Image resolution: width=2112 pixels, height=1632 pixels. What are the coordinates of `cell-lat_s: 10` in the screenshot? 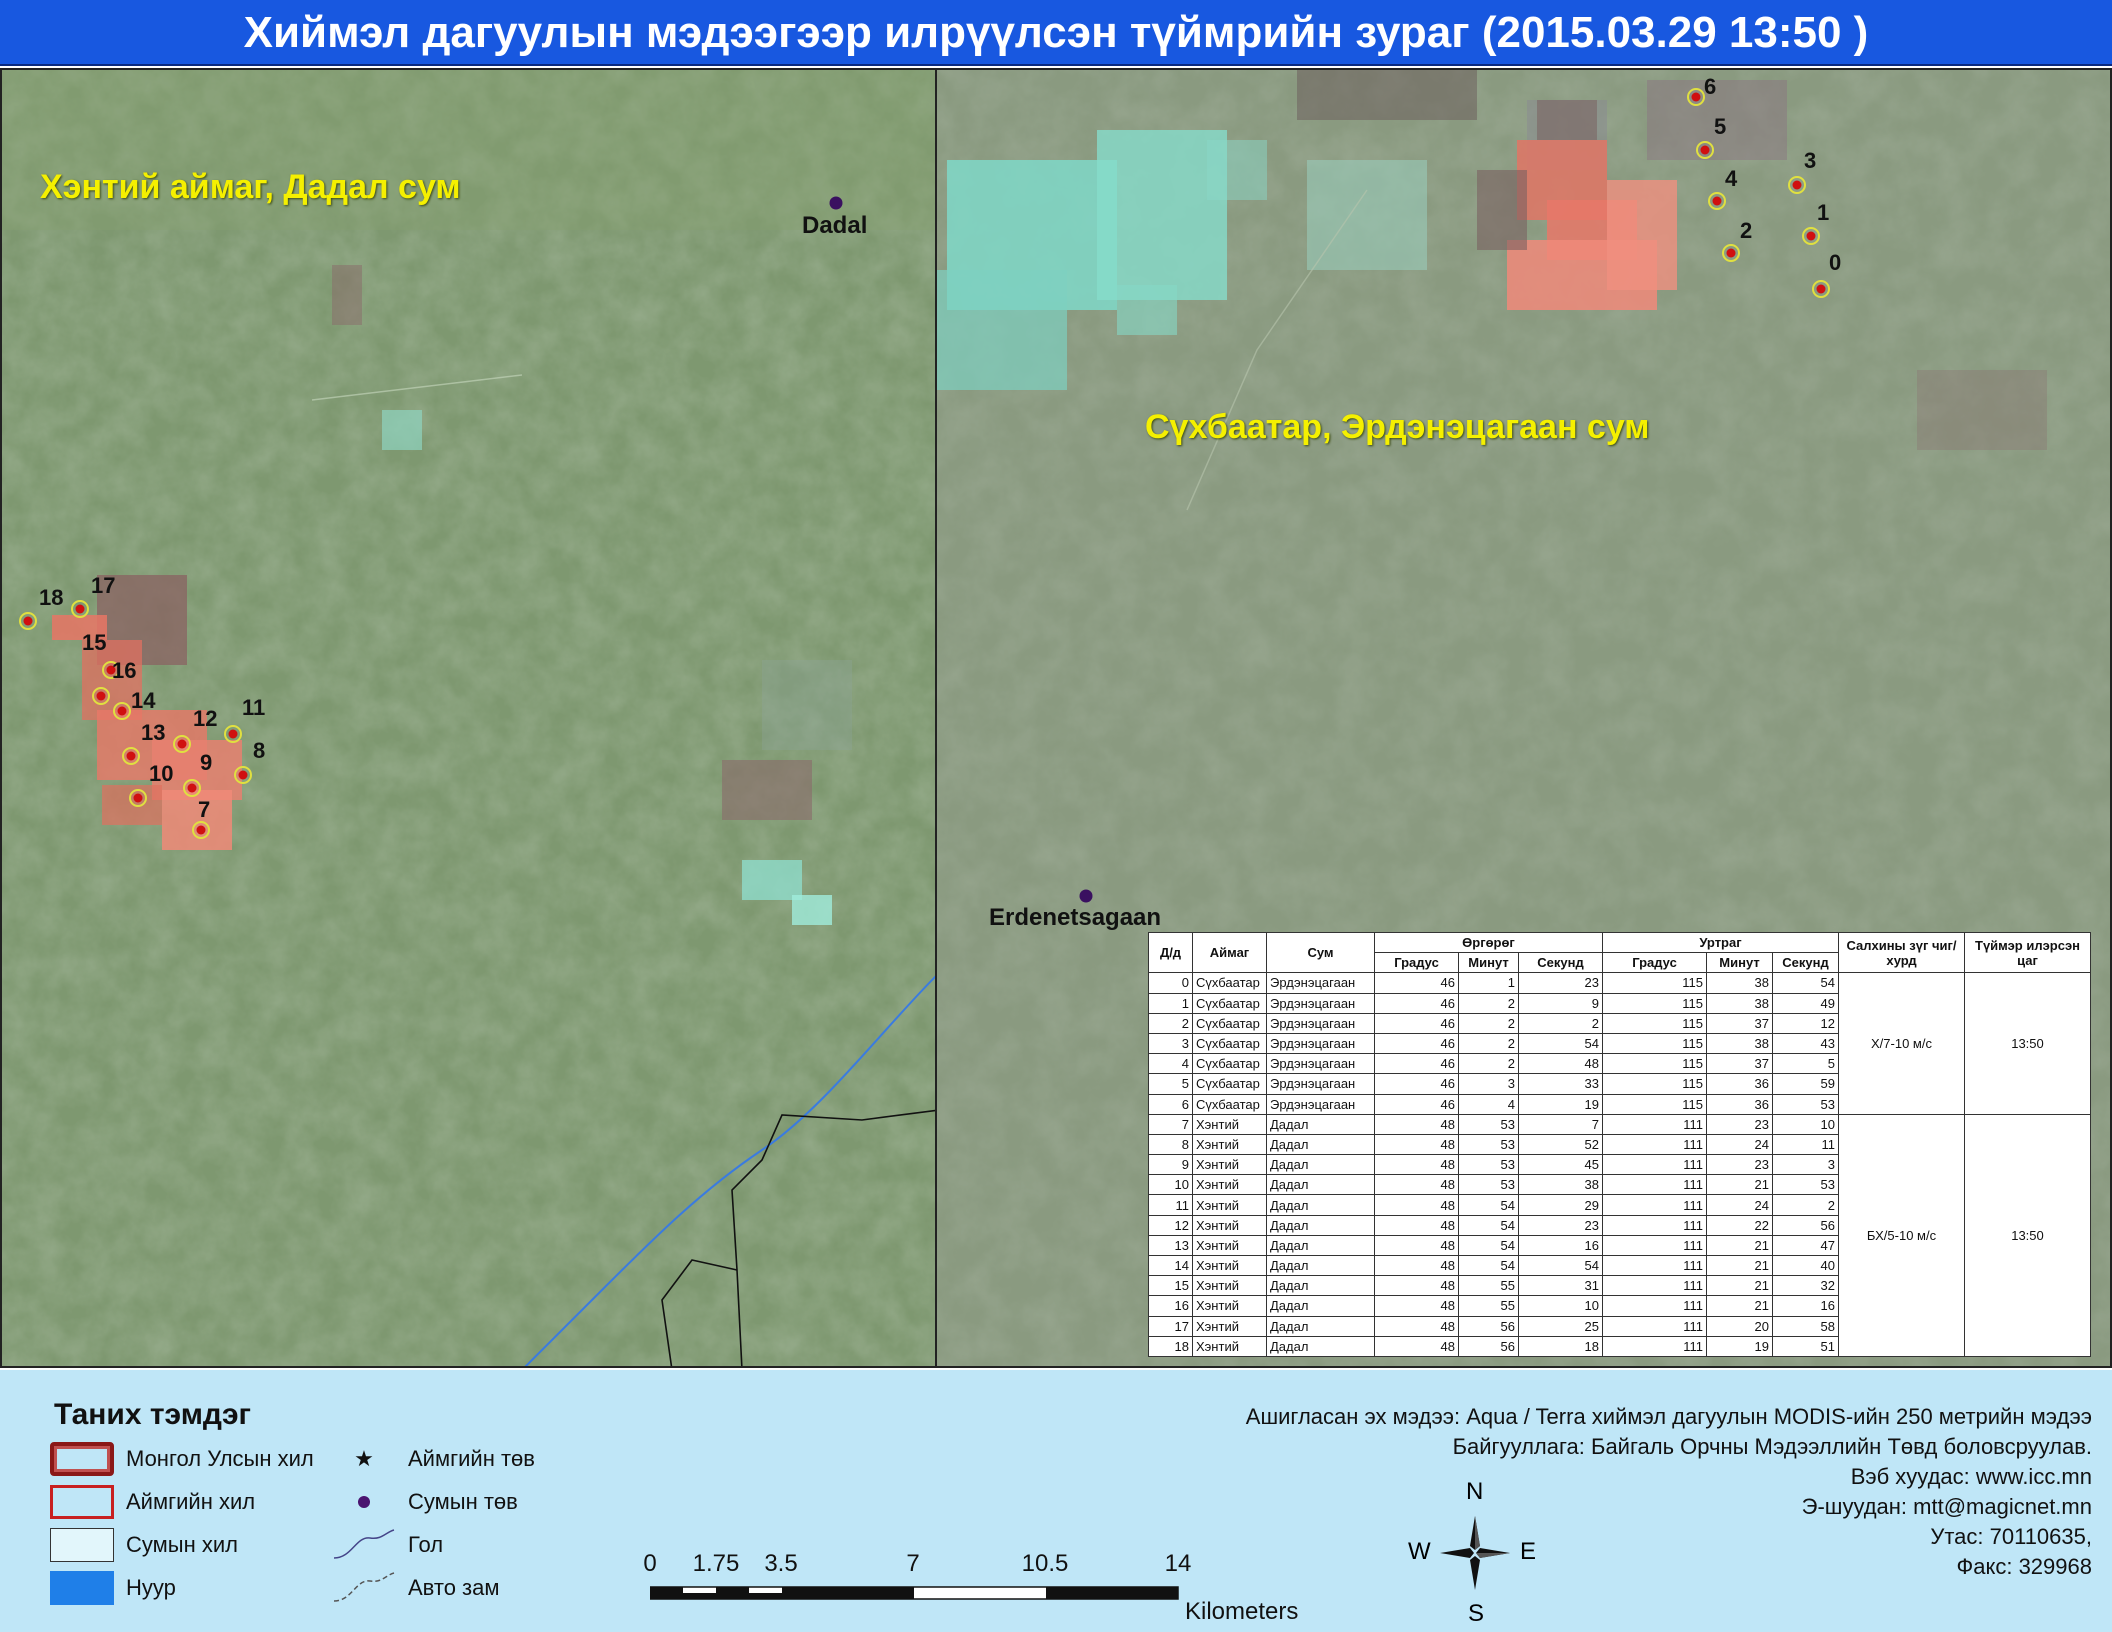 It's located at (1560, 1306).